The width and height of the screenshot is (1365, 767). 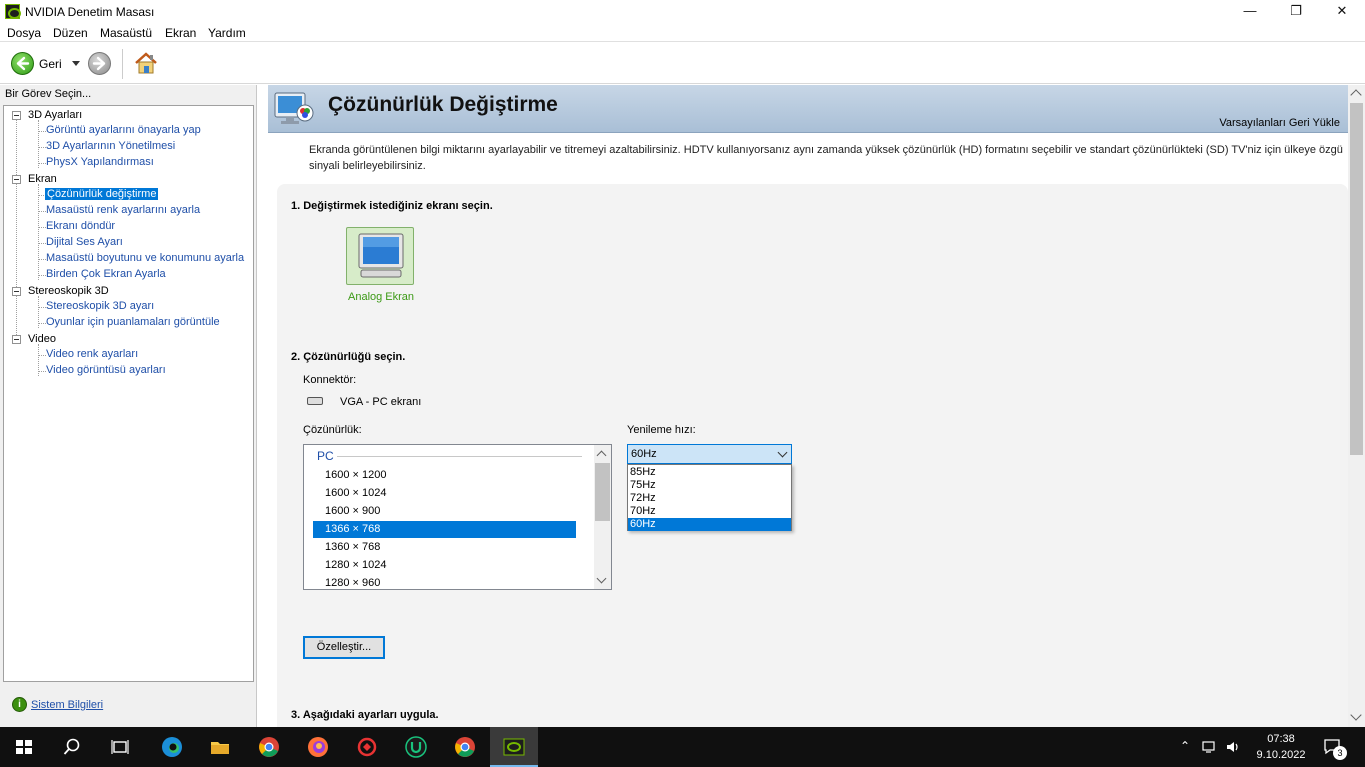 What do you see at coordinates (50, 64) in the screenshot?
I see `back-label: Geri` at bounding box center [50, 64].